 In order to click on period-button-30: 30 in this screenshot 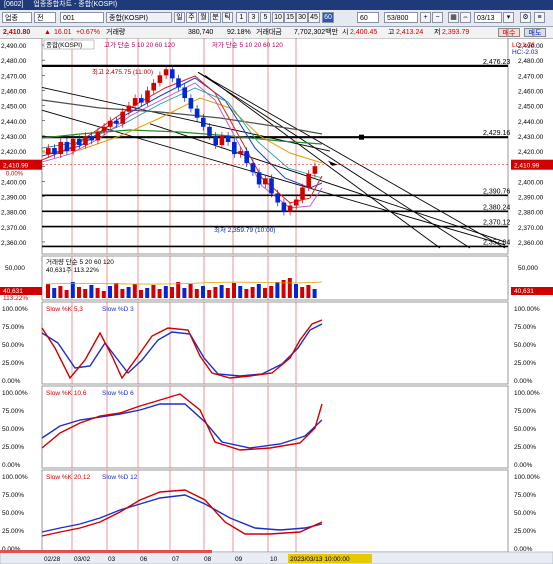, I will do `click(302, 17)`.